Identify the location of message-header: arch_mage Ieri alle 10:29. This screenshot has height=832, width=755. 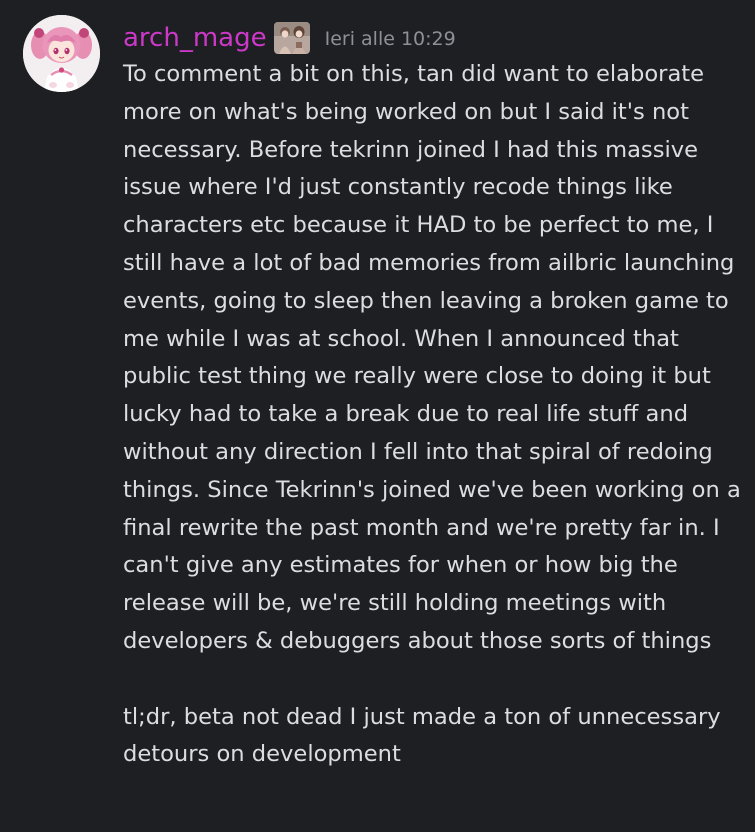
(433, 38).